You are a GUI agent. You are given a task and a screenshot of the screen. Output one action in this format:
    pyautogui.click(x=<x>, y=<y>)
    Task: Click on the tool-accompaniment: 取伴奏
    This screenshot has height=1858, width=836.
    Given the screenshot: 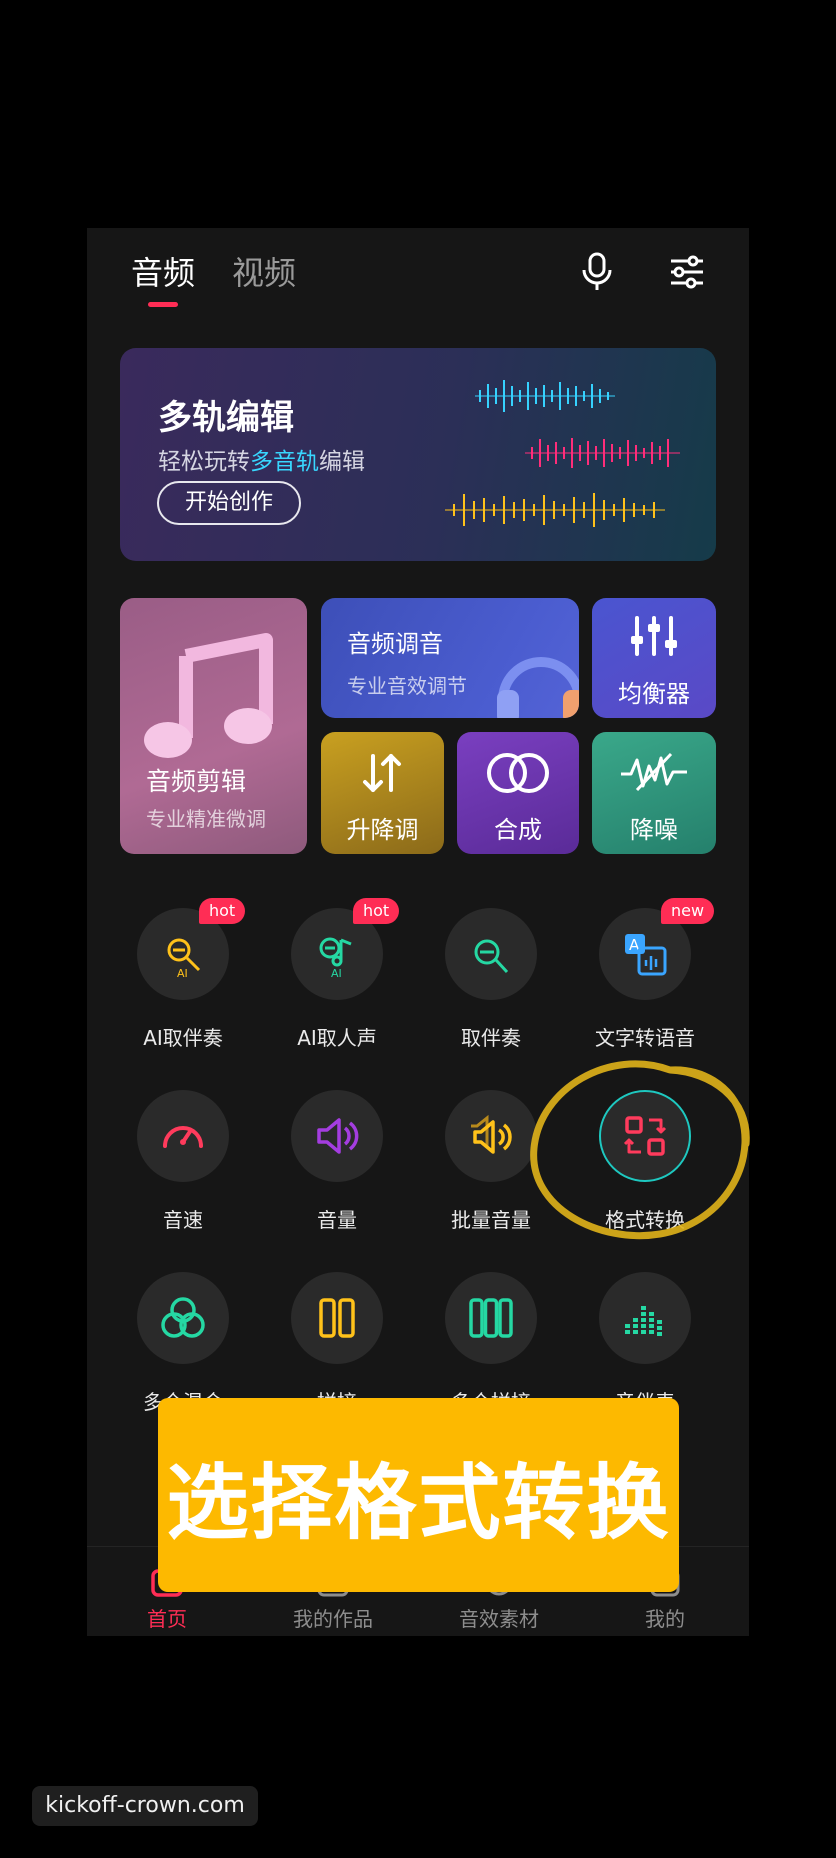 What is the action you would take?
    pyautogui.click(x=491, y=988)
    